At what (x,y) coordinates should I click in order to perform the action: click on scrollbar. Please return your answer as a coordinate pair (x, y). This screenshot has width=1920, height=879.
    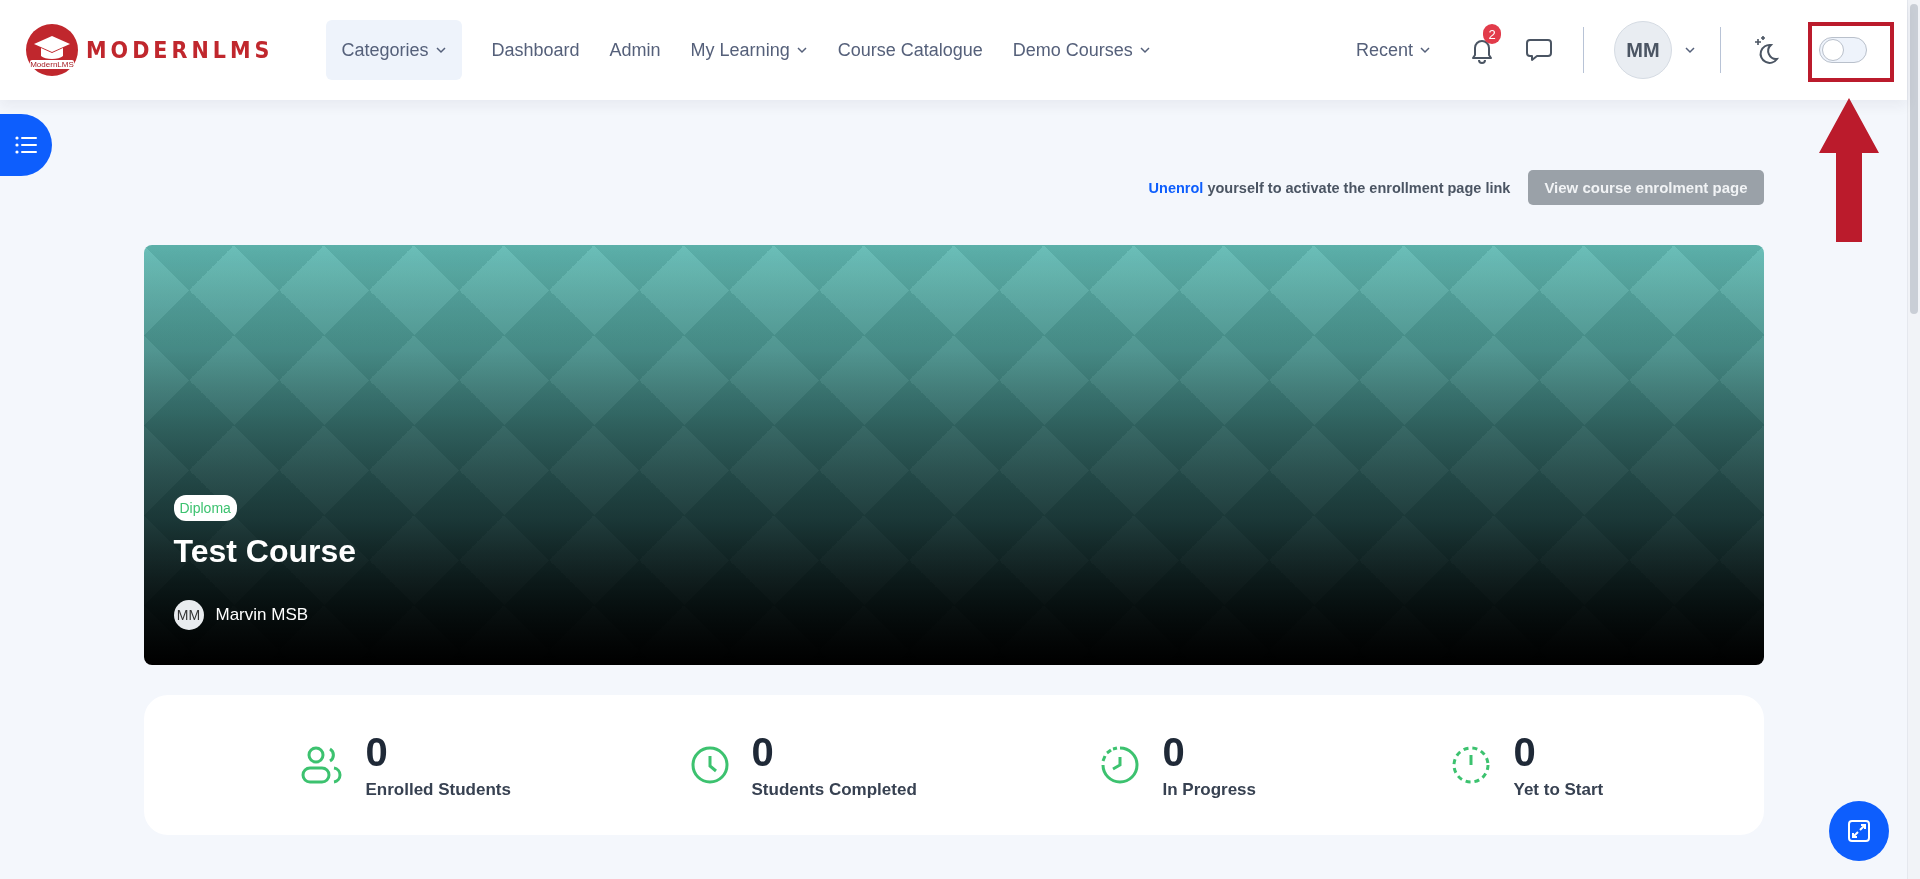
    Looking at the image, I should click on (1913, 439).